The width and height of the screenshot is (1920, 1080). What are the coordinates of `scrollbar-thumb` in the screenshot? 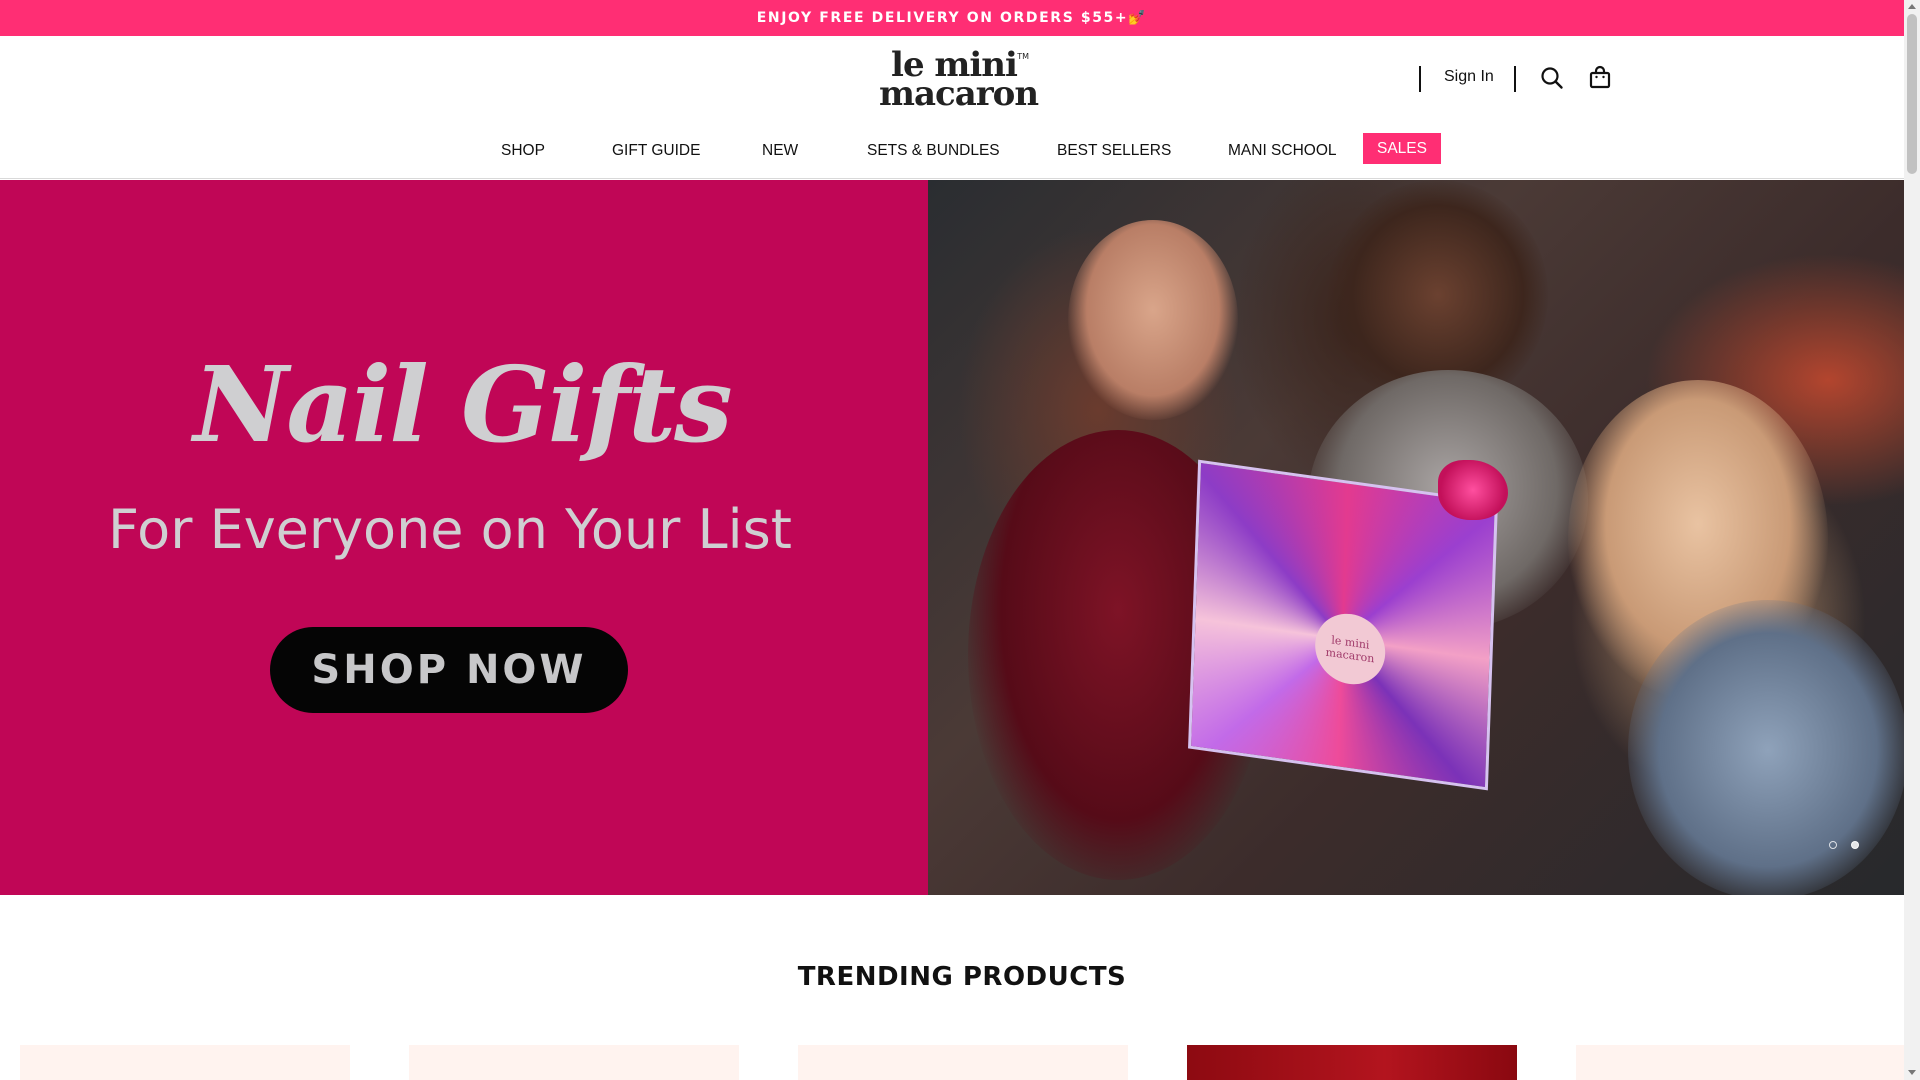 It's located at (1912, 94).